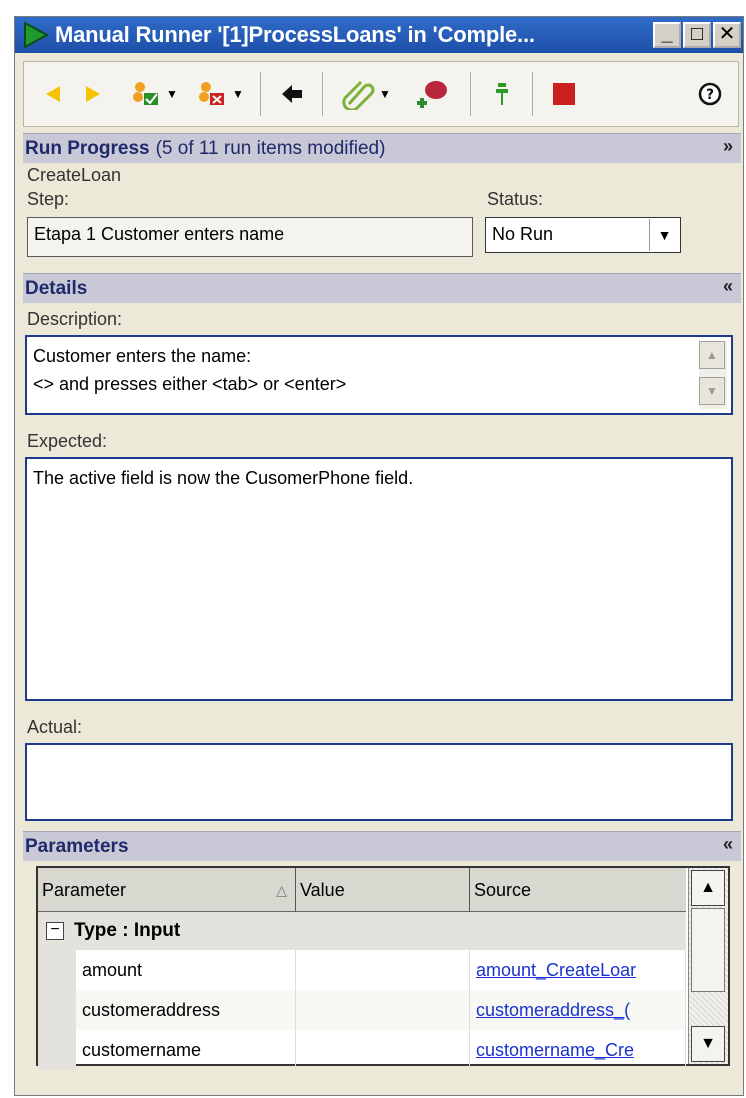 This screenshot has width=746, height=1098. I want to click on actual-field, so click(379, 782).